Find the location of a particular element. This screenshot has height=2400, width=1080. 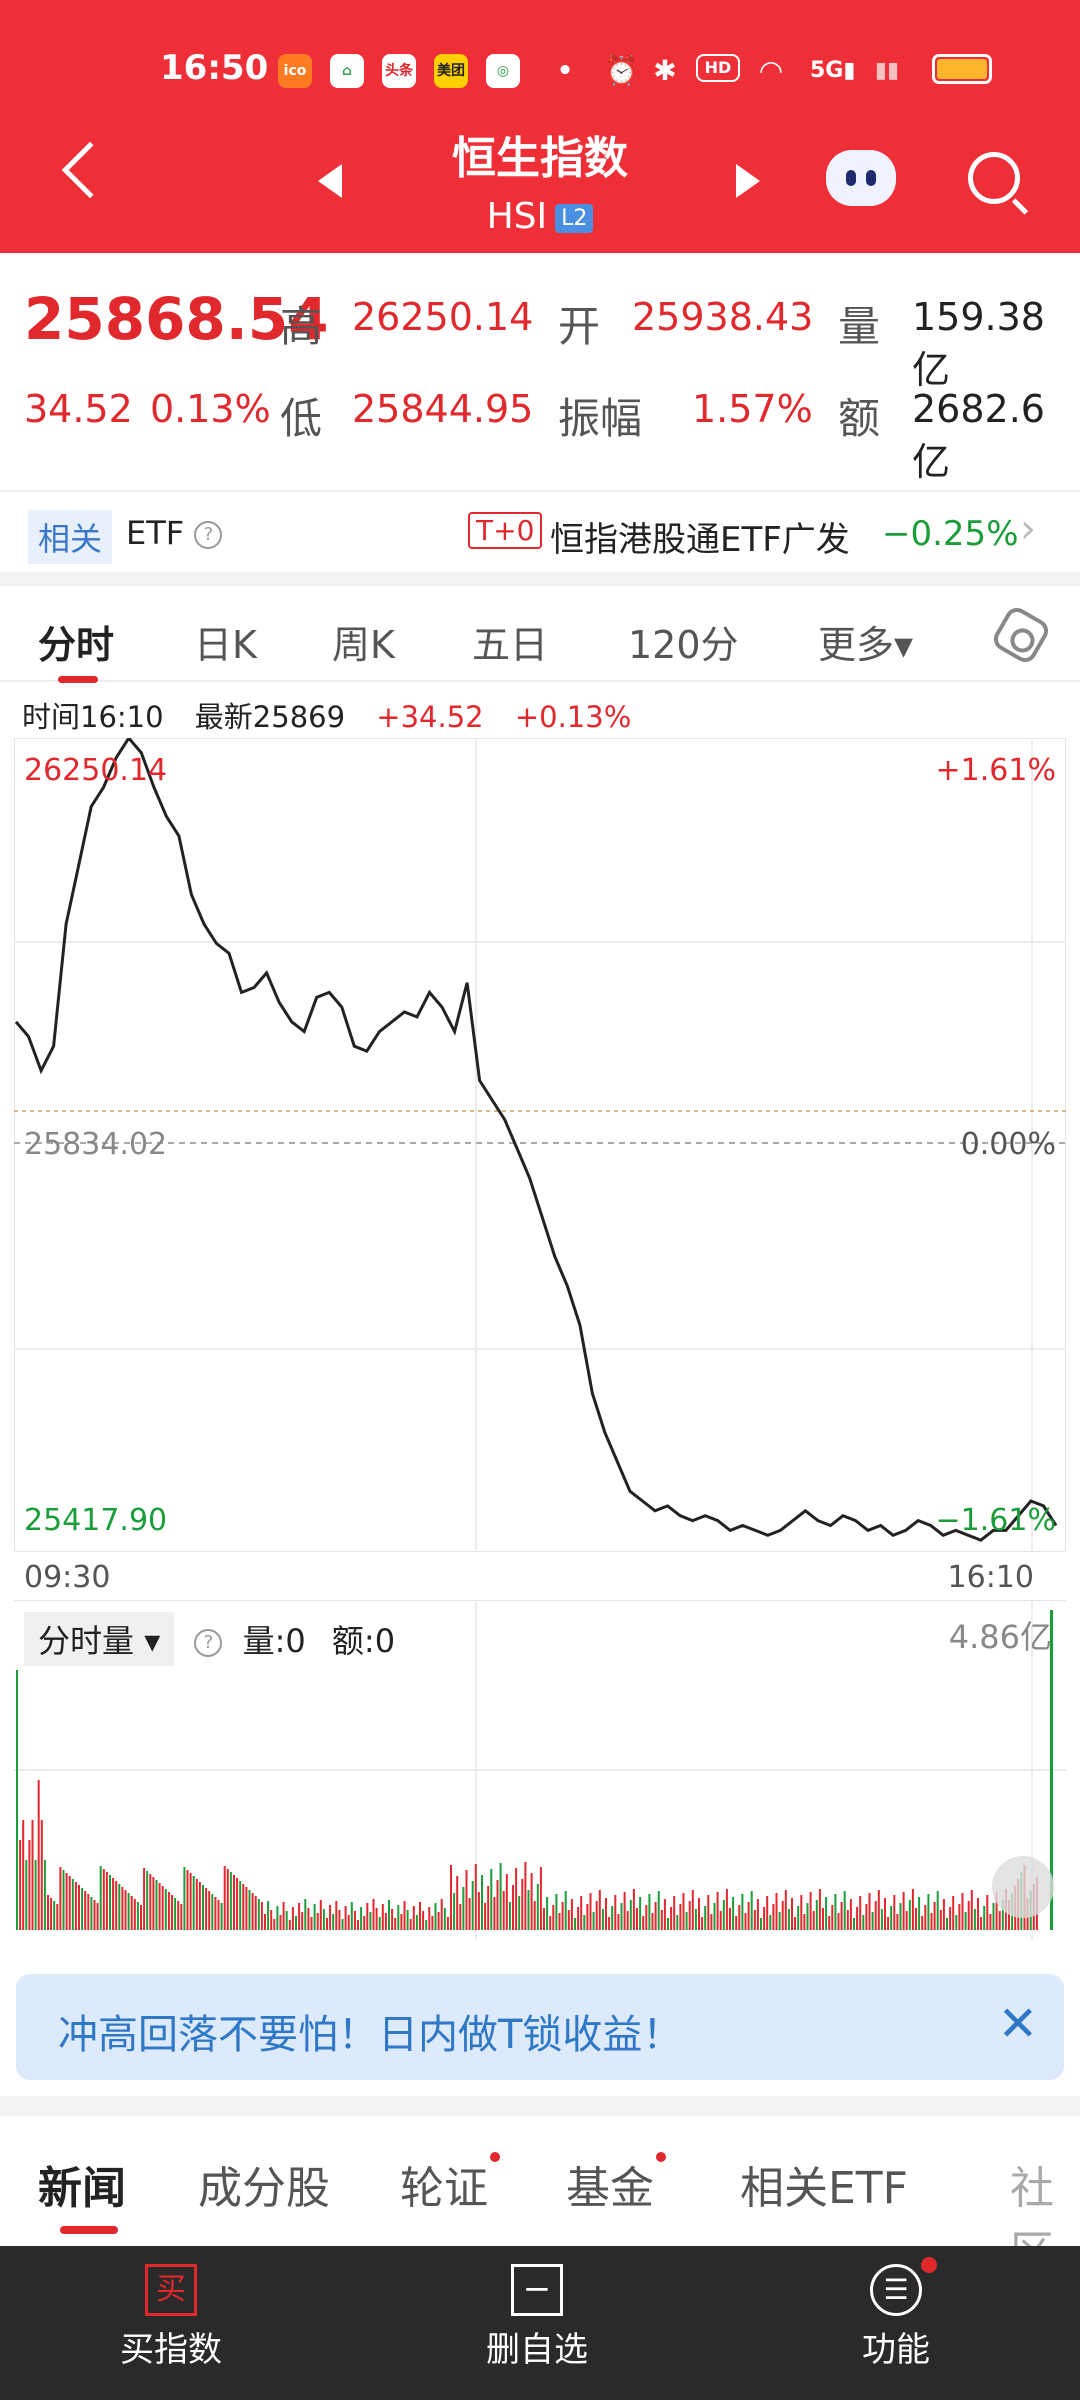

buy-icon: 买 is located at coordinates (171, 2290).